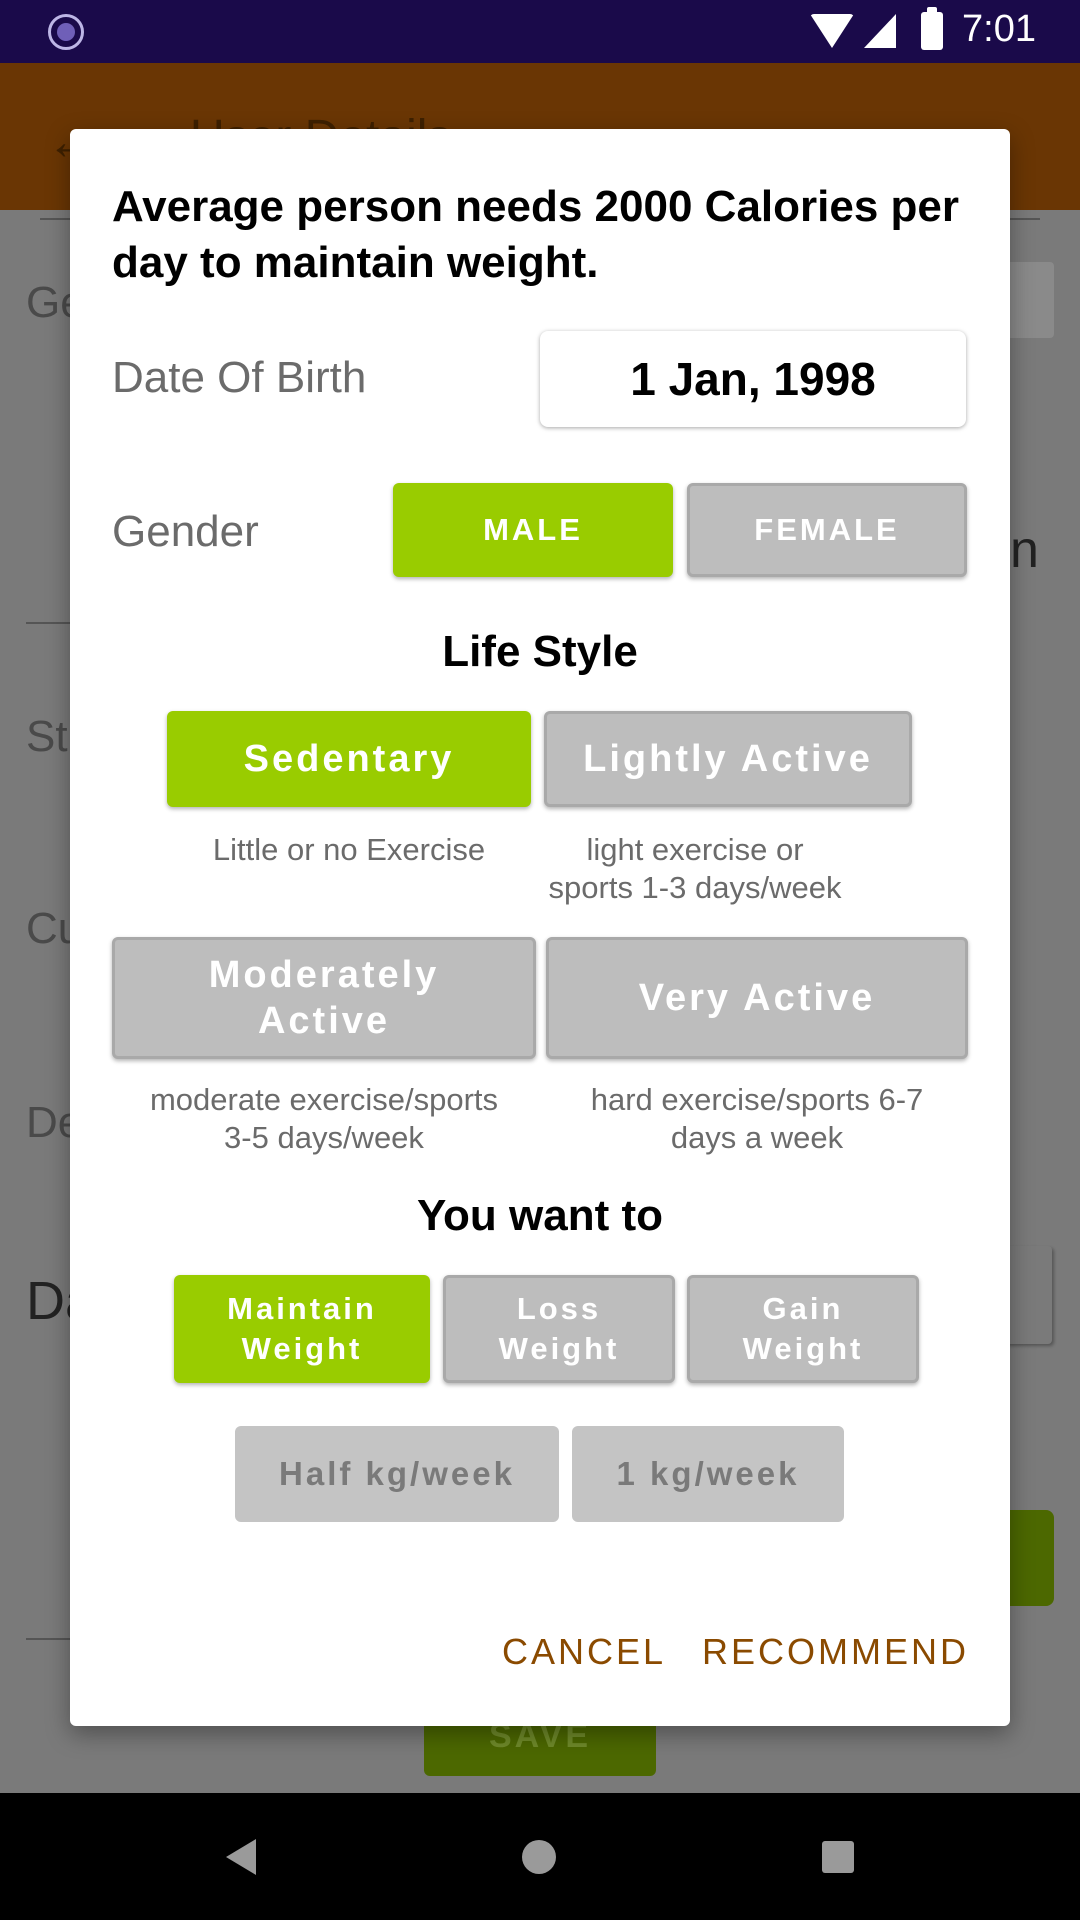  I want to click on gain-weight-label: Weight, so click(803, 1348).